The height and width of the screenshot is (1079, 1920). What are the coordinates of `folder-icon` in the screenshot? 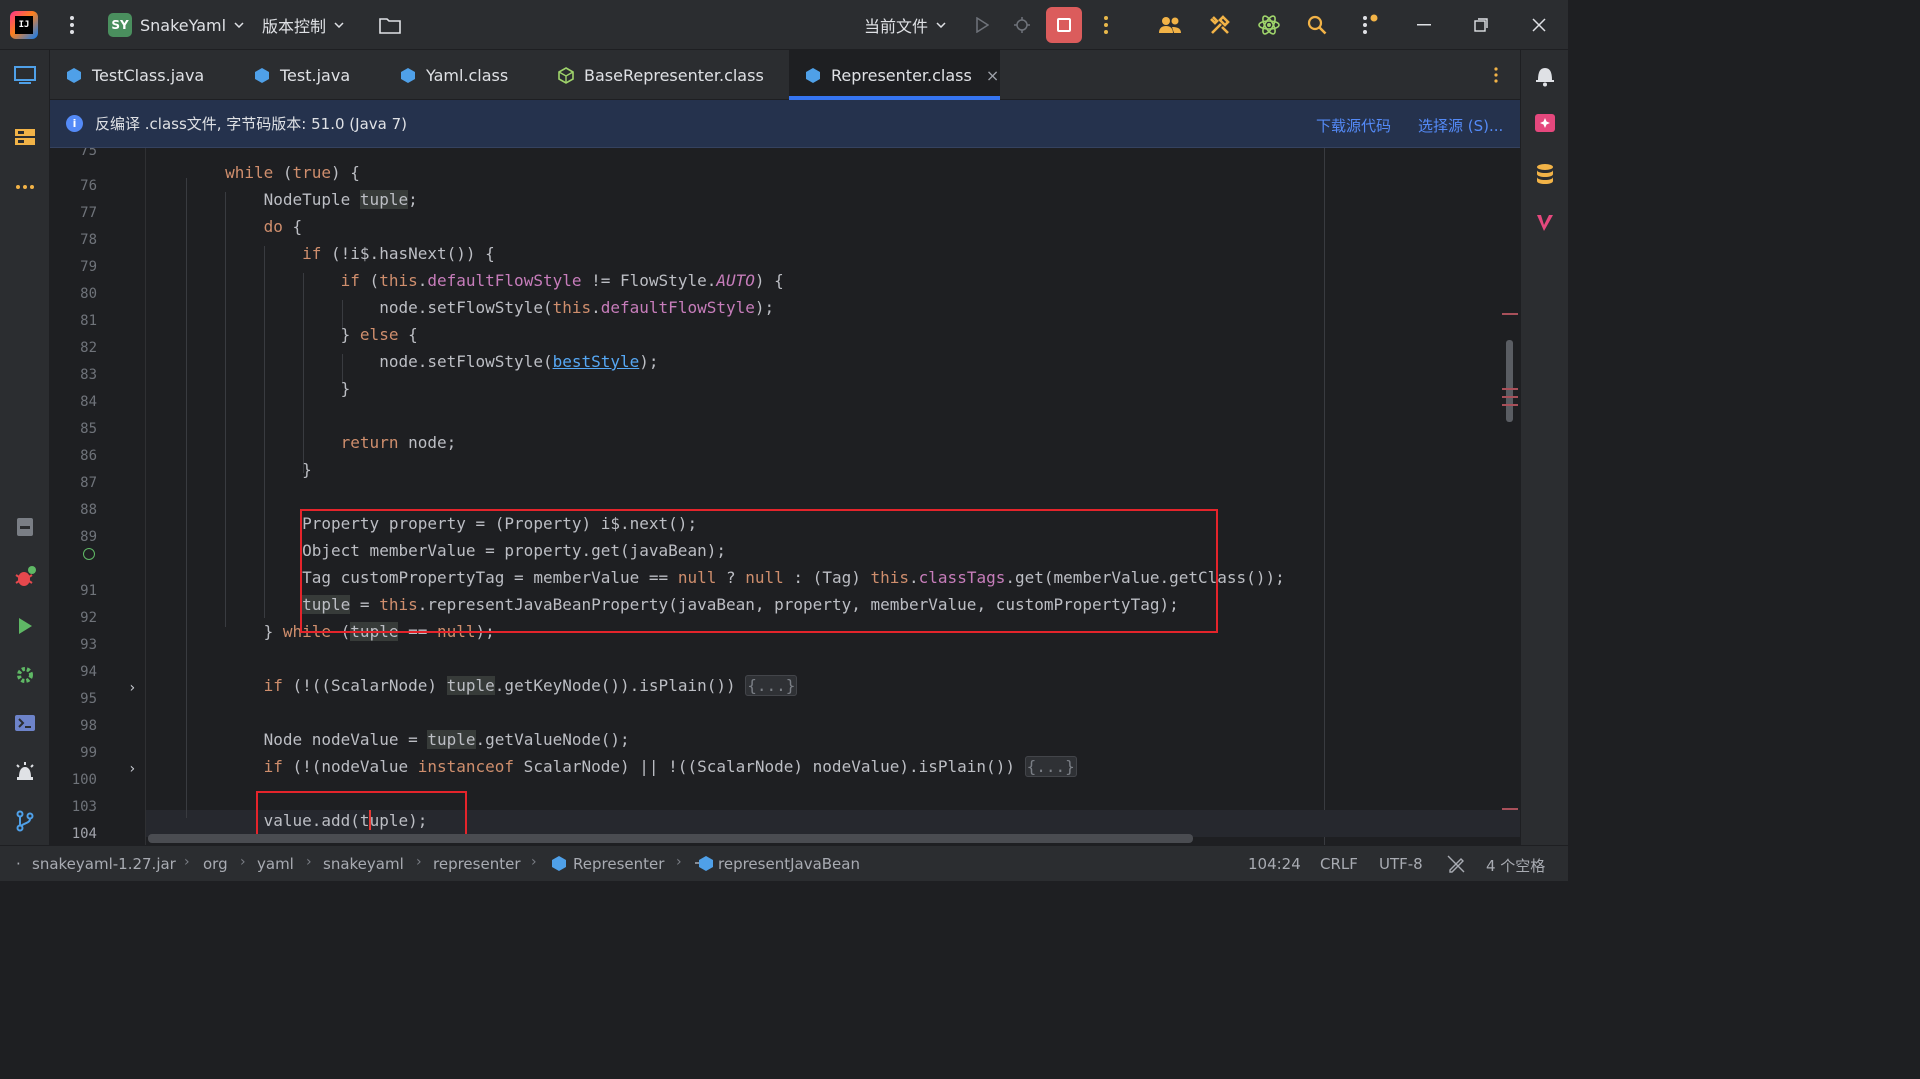 It's located at (390, 25).